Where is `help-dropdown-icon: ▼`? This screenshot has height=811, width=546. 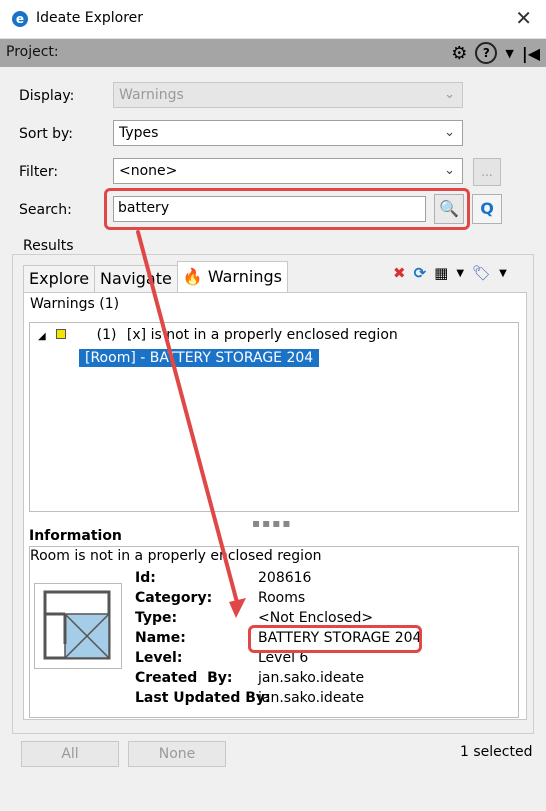 help-dropdown-icon: ▼ is located at coordinates (509, 53).